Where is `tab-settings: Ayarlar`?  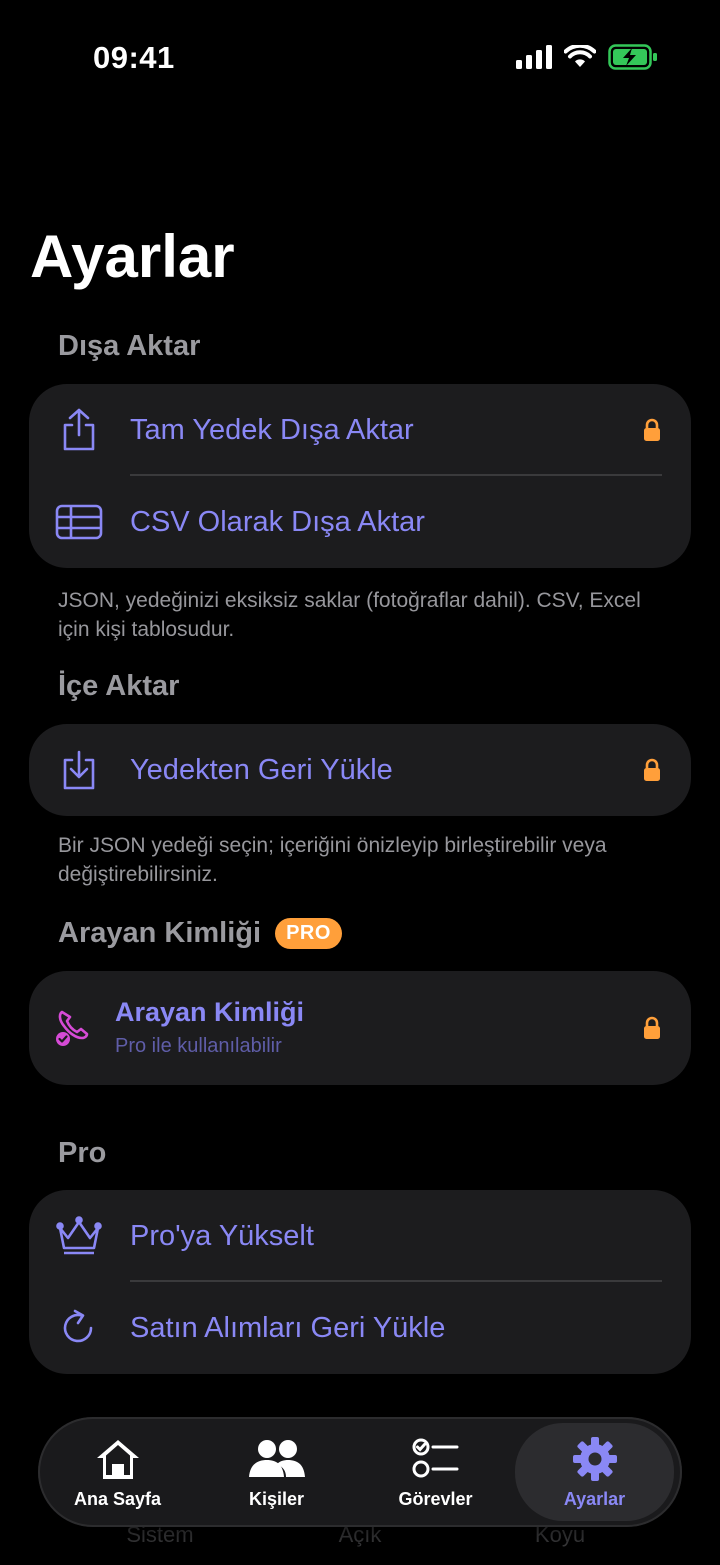
tab-settings: Ayarlar is located at coordinates (594, 1472).